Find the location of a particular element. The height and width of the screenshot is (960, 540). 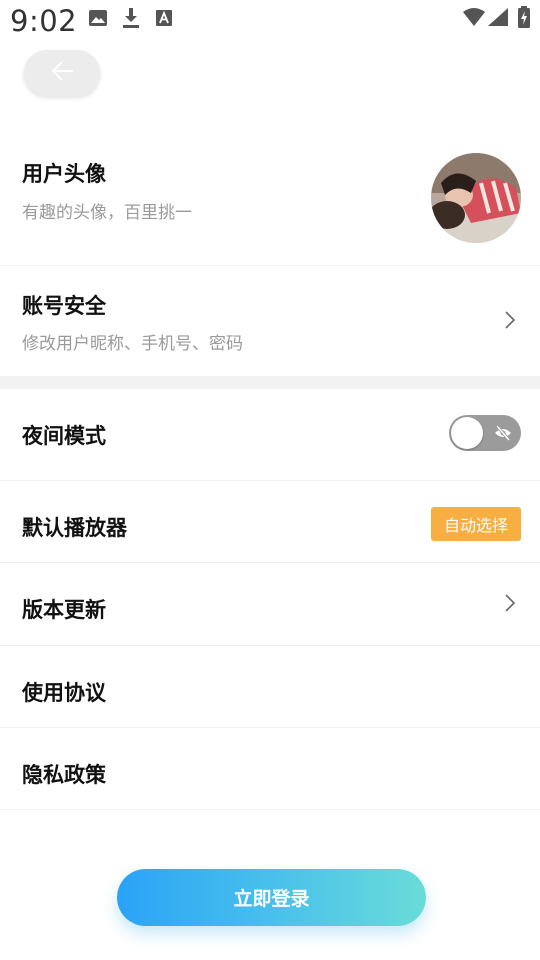

version-update-row: 版本更新 is located at coordinates (270, 604).